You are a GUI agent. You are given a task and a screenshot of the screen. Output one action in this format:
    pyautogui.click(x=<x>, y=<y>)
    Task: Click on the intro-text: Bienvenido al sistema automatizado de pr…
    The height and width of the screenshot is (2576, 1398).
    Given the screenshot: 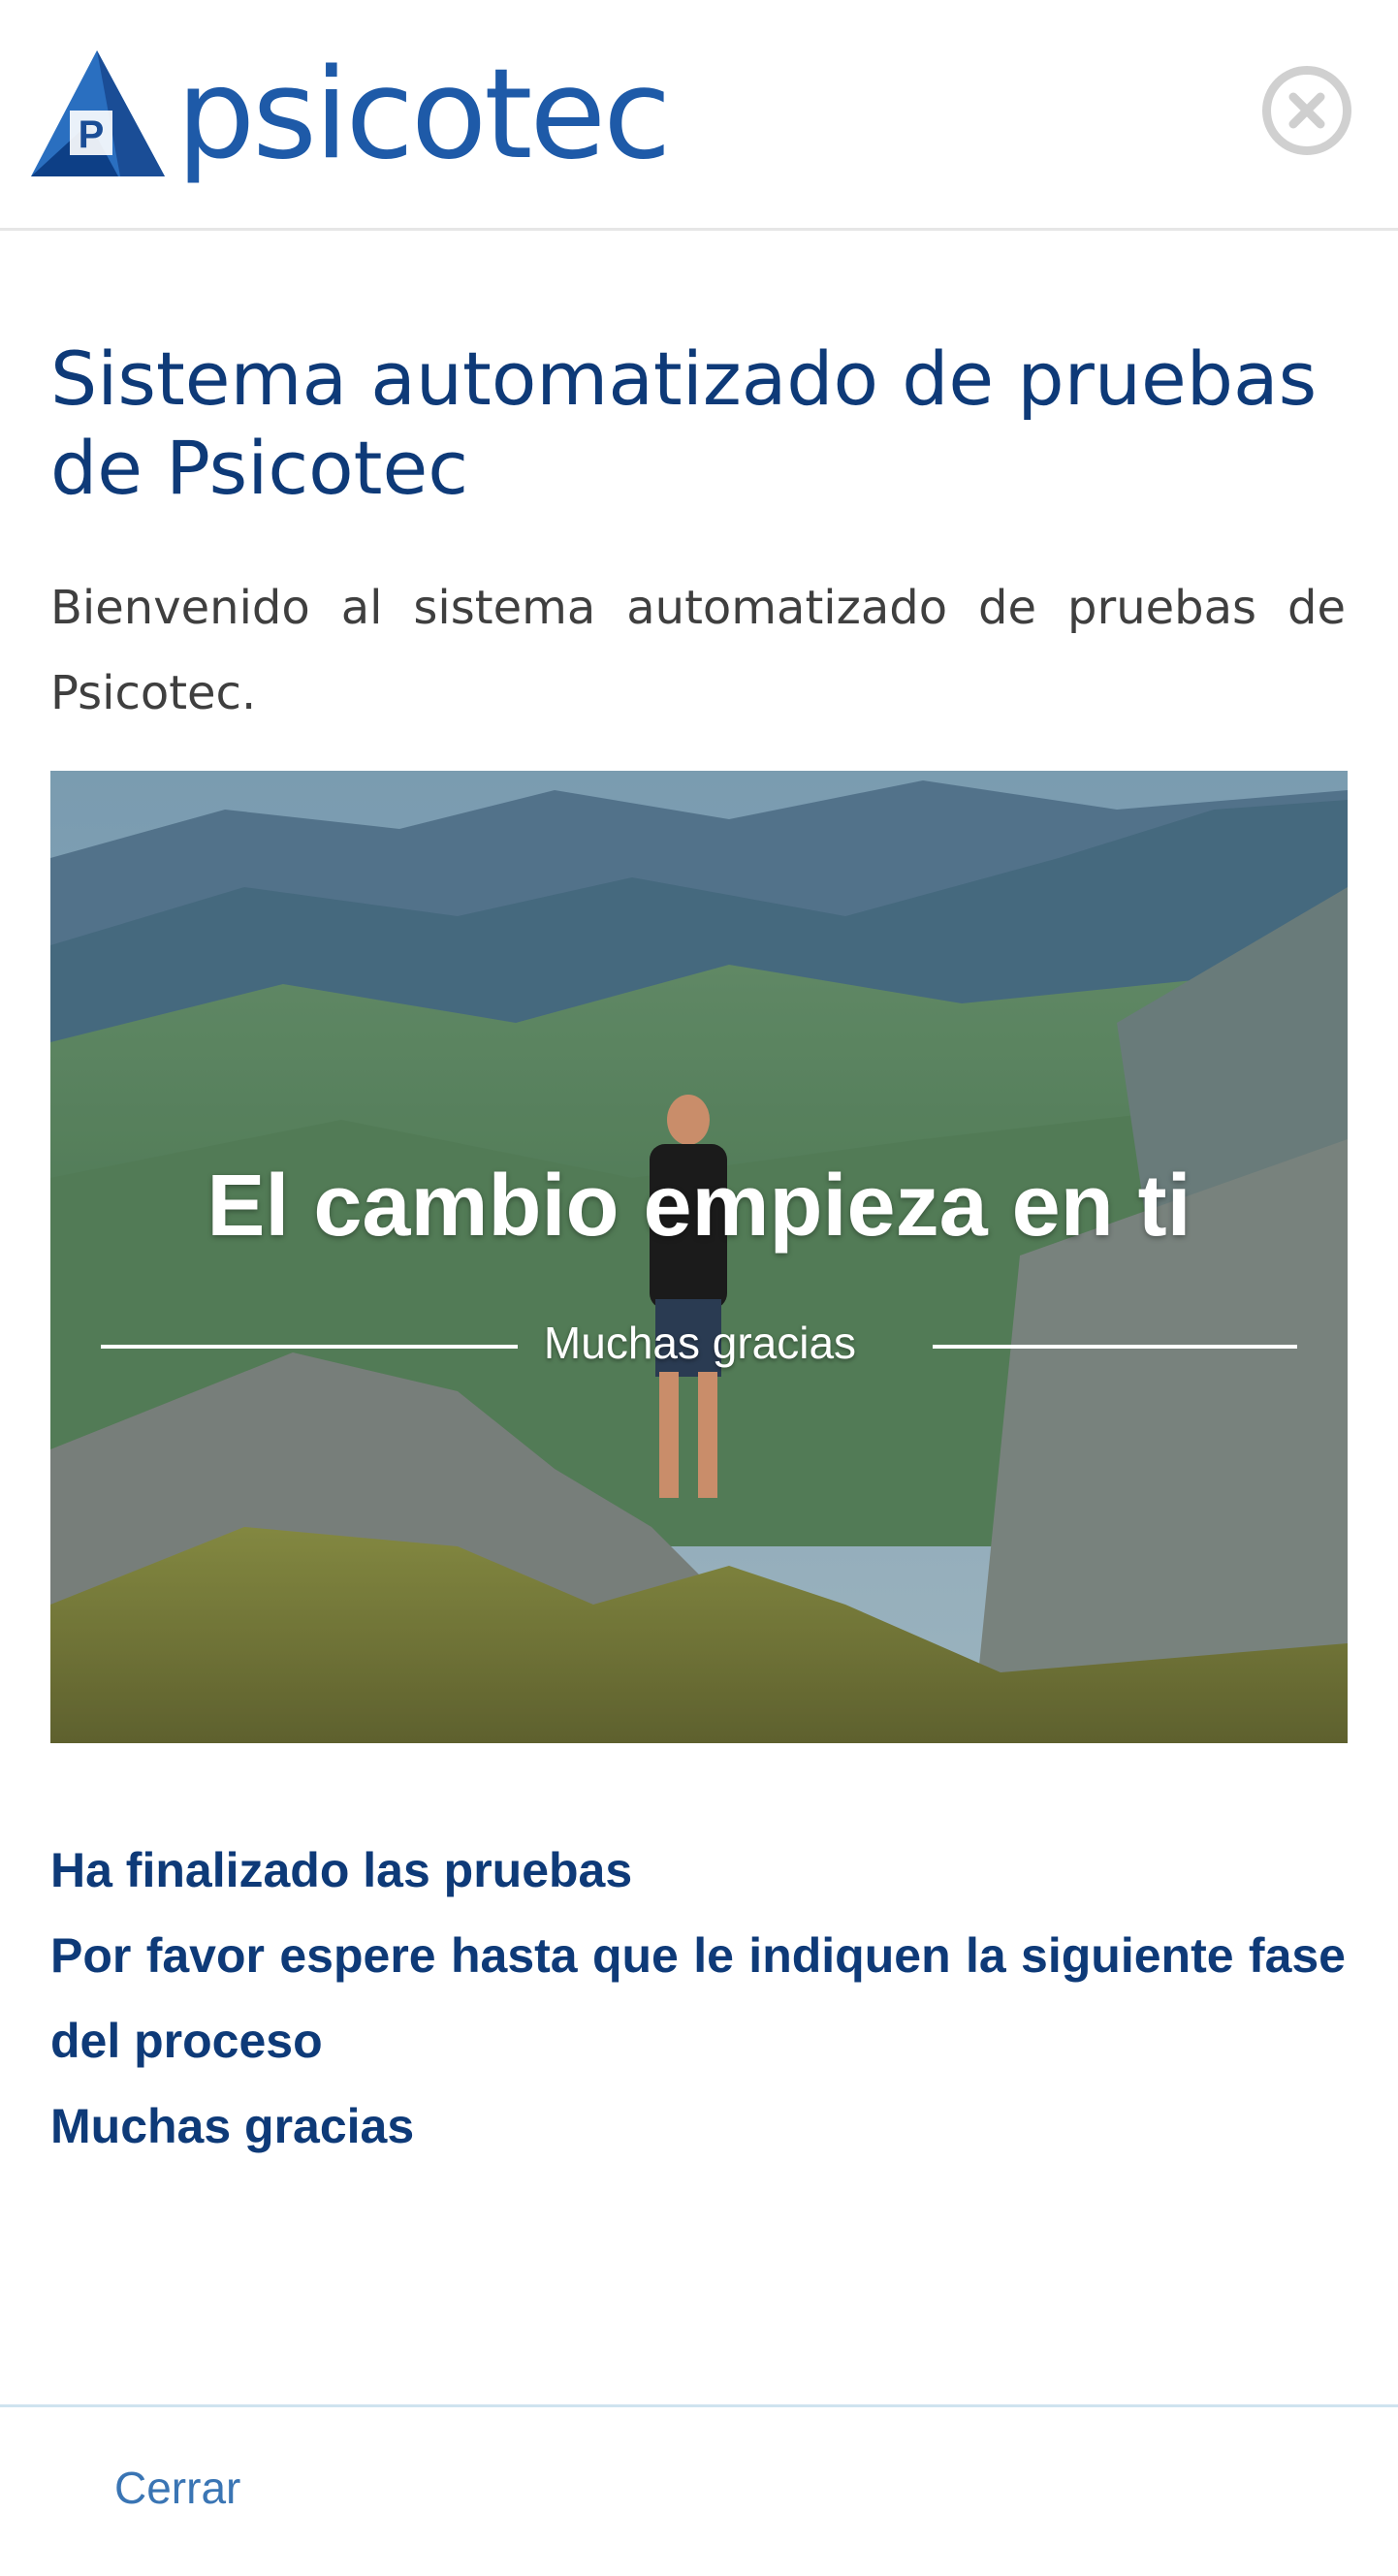 What is the action you would take?
    pyautogui.click(x=698, y=651)
    